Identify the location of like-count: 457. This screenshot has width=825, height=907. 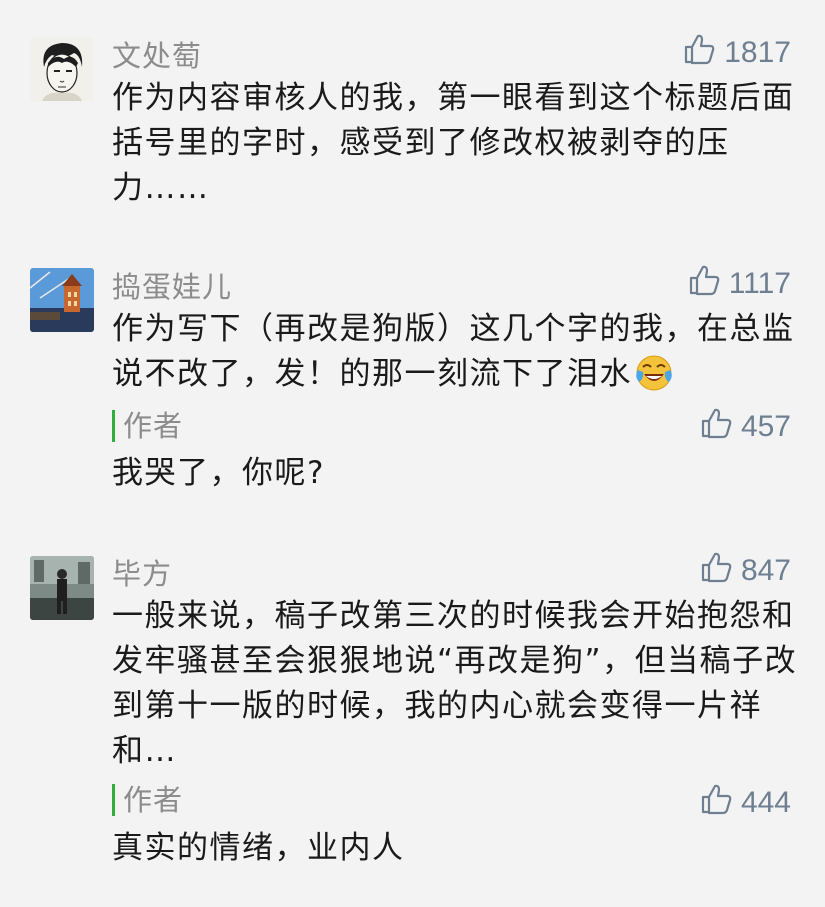
(765, 426).